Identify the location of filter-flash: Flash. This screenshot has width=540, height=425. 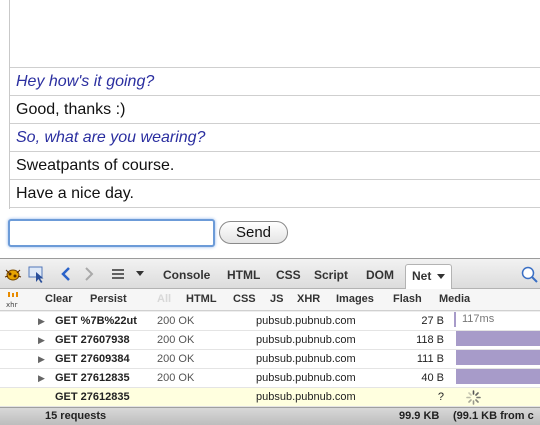
(407, 299).